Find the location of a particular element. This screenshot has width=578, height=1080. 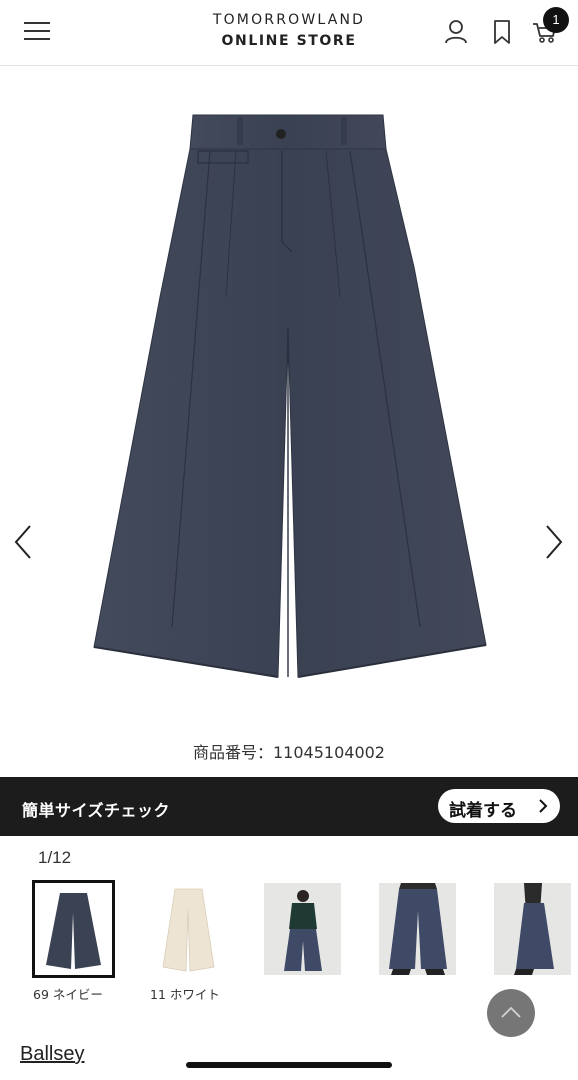

size-check-bar: 簡単サイズチェック 試着する is located at coordinates (289, 806).